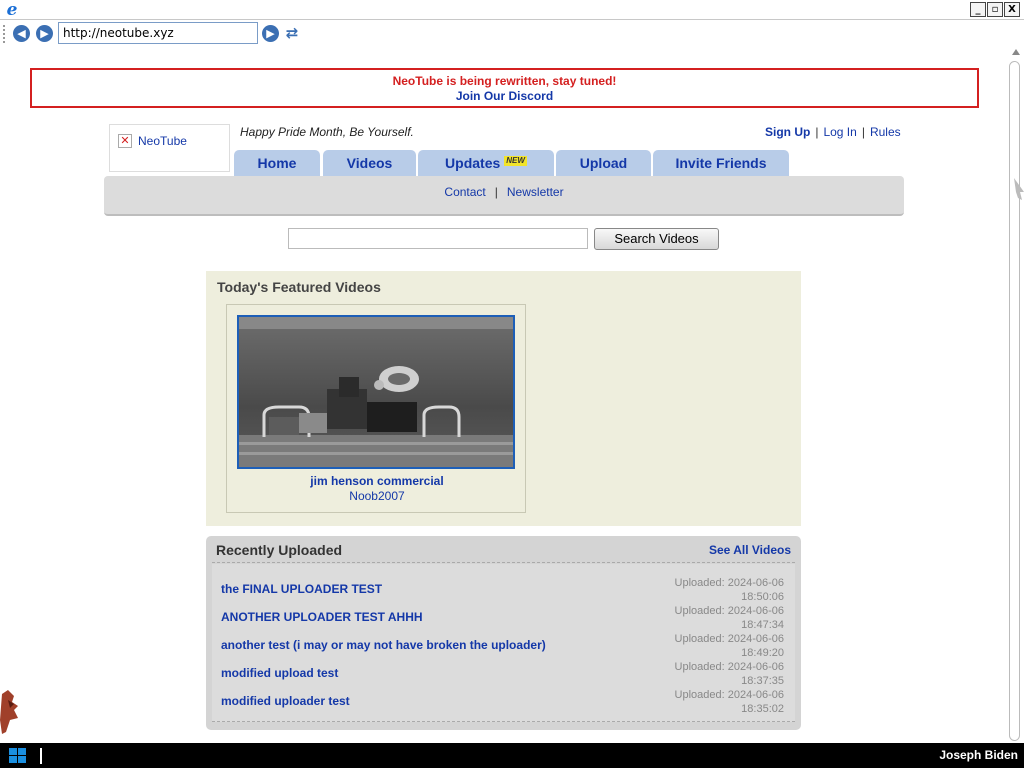 The image size is (1024, 768). Describe the element at coordinates (656, 239) in the screenshot. I see `search-videos-button: Search Videos` at that location.